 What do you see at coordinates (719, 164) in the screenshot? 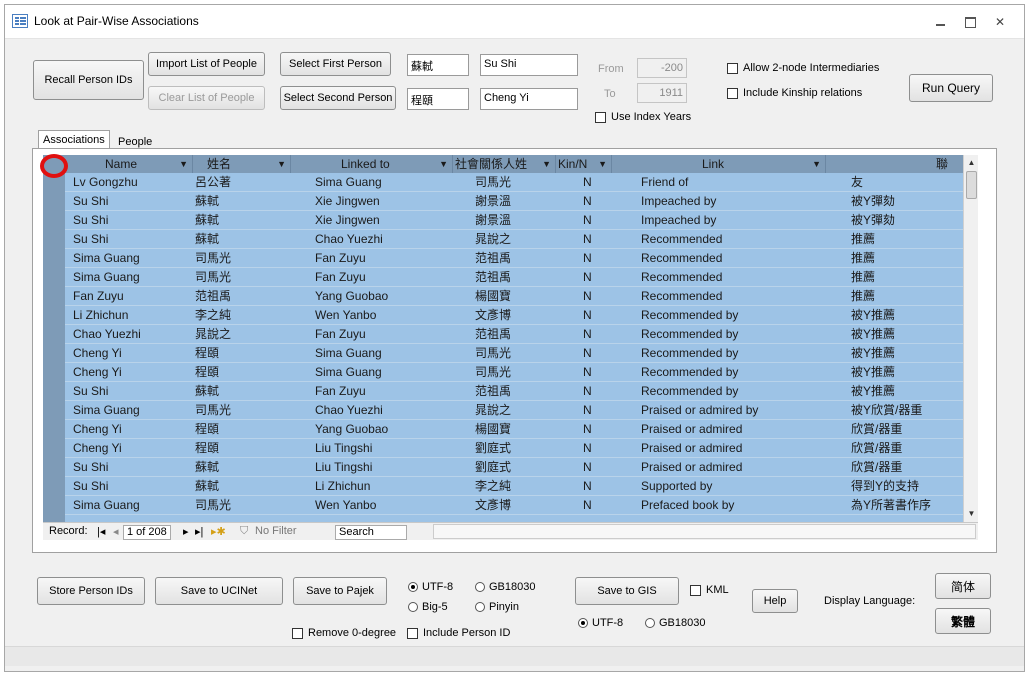
I see `column-link: Link ▼` at bounding box center [719, 164].